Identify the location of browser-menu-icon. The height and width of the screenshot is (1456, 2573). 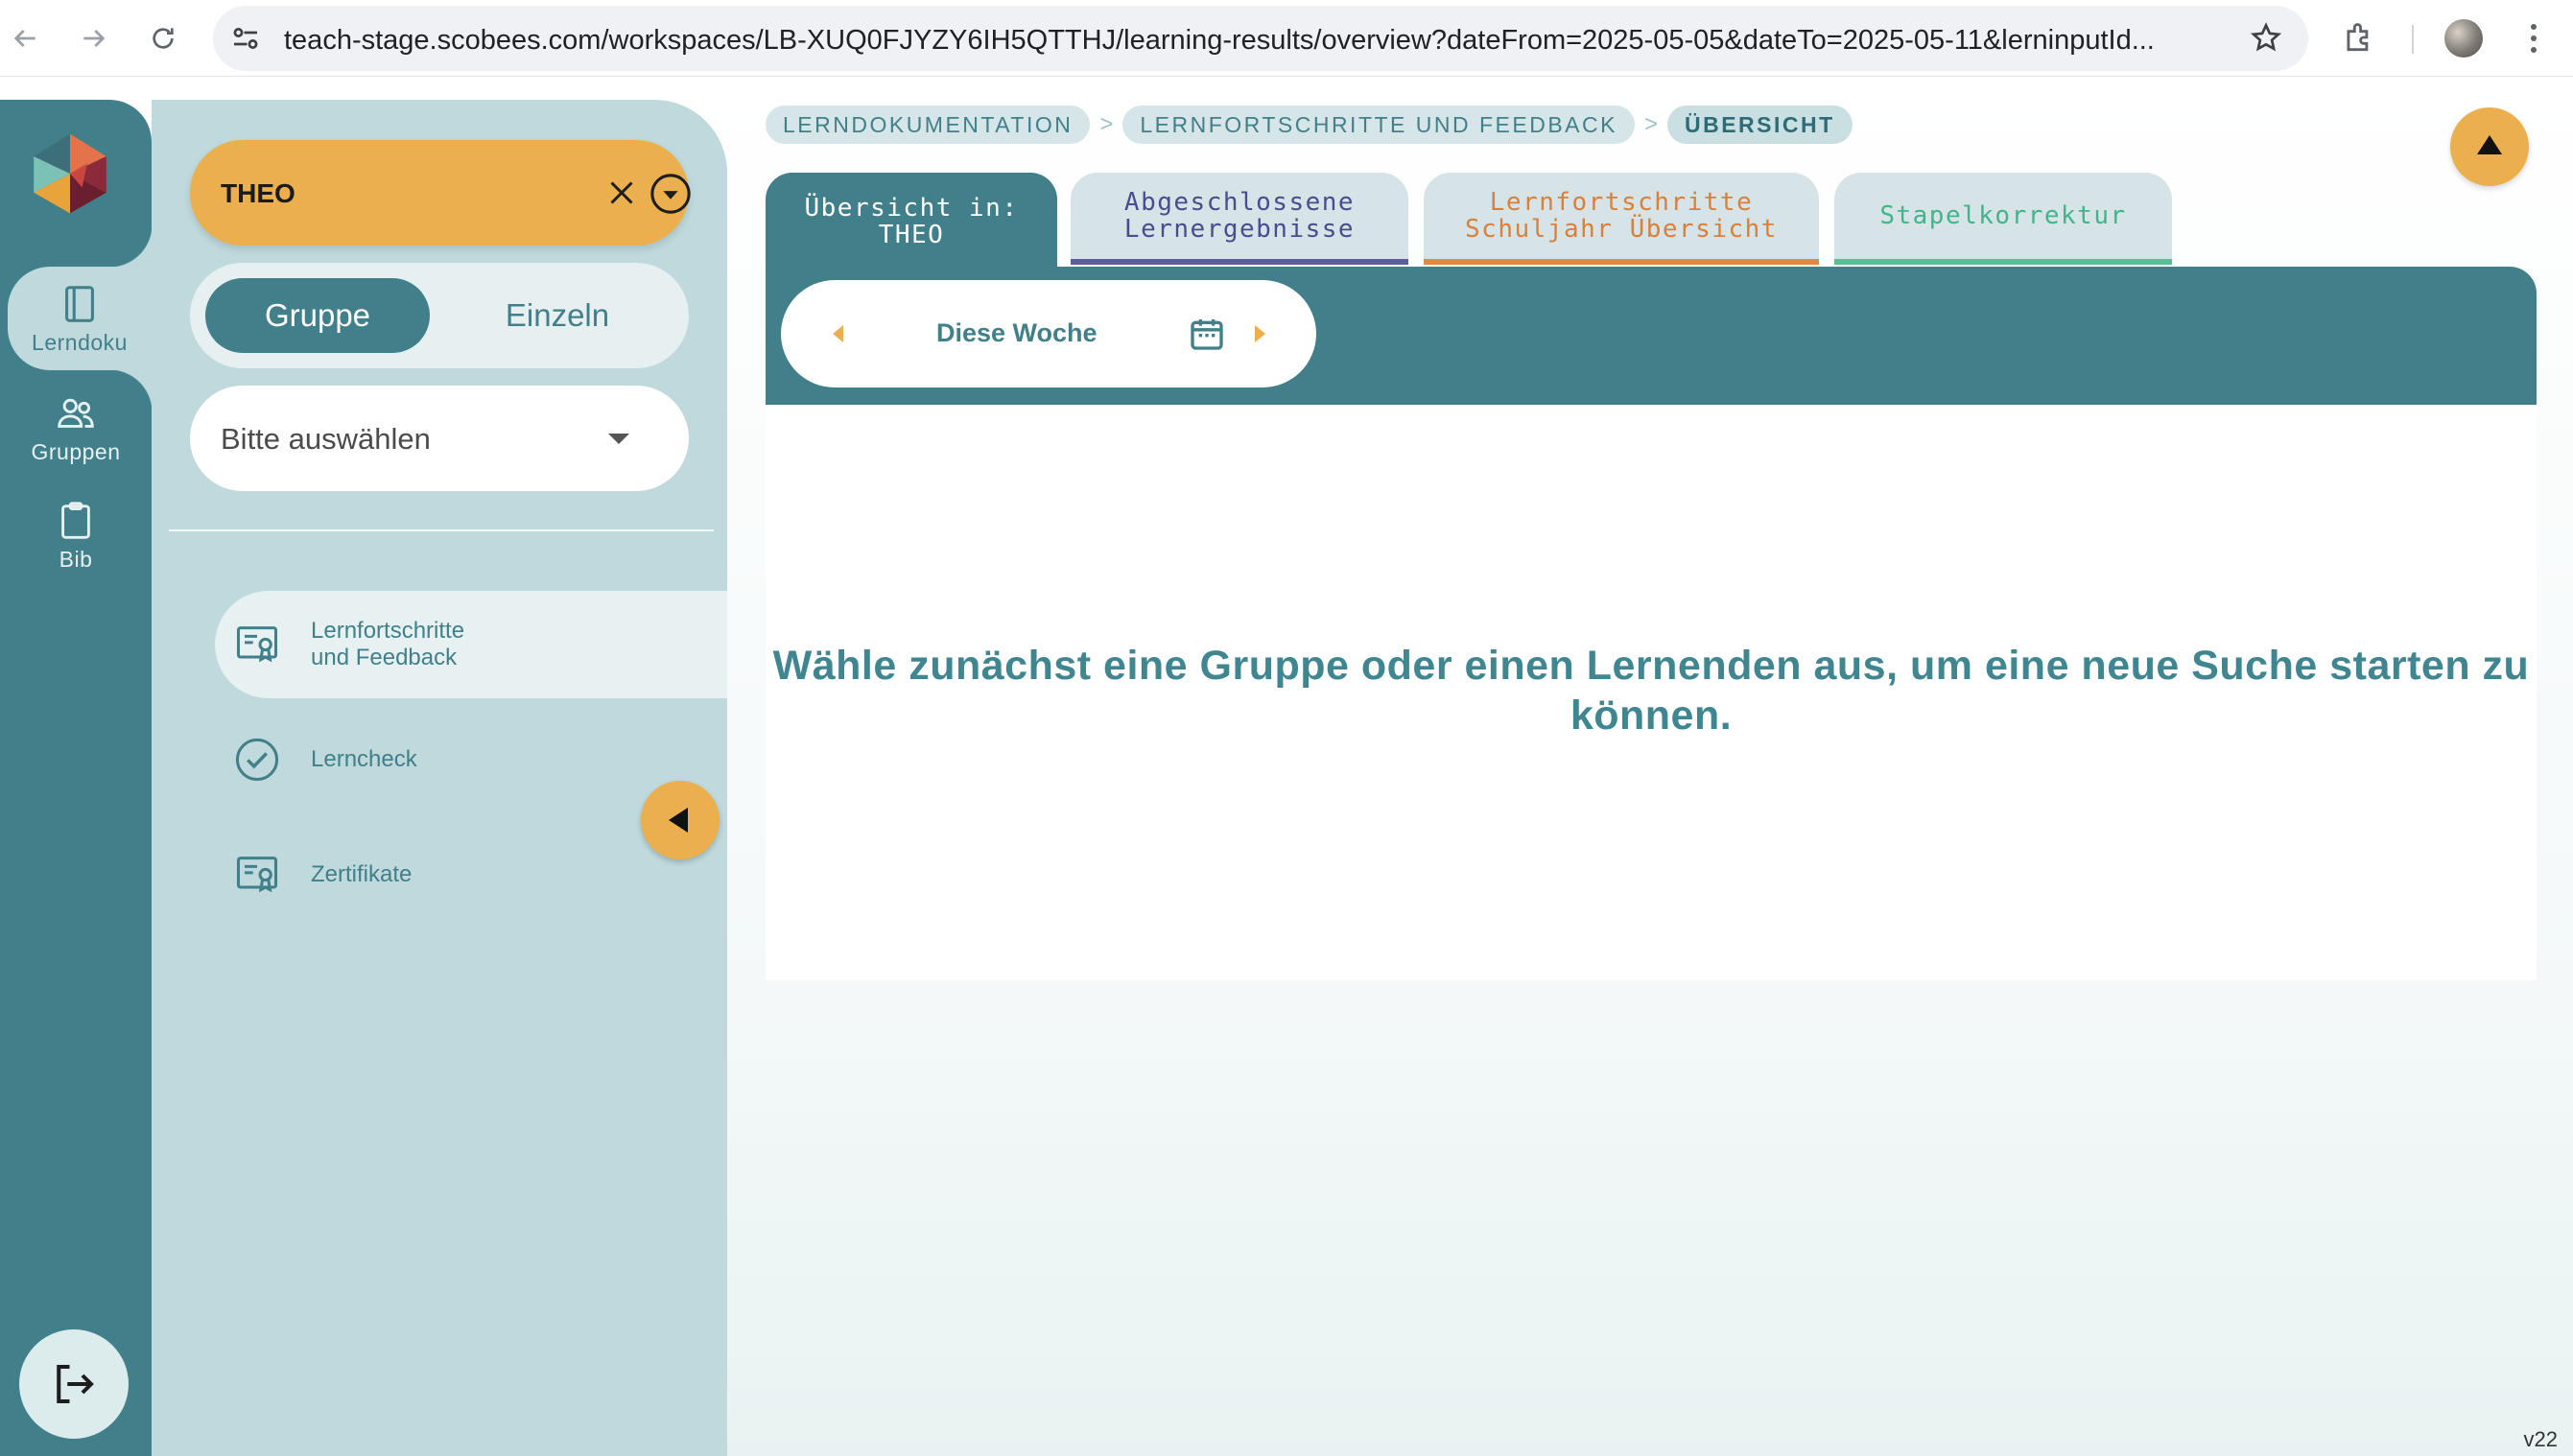
(2533, 39).